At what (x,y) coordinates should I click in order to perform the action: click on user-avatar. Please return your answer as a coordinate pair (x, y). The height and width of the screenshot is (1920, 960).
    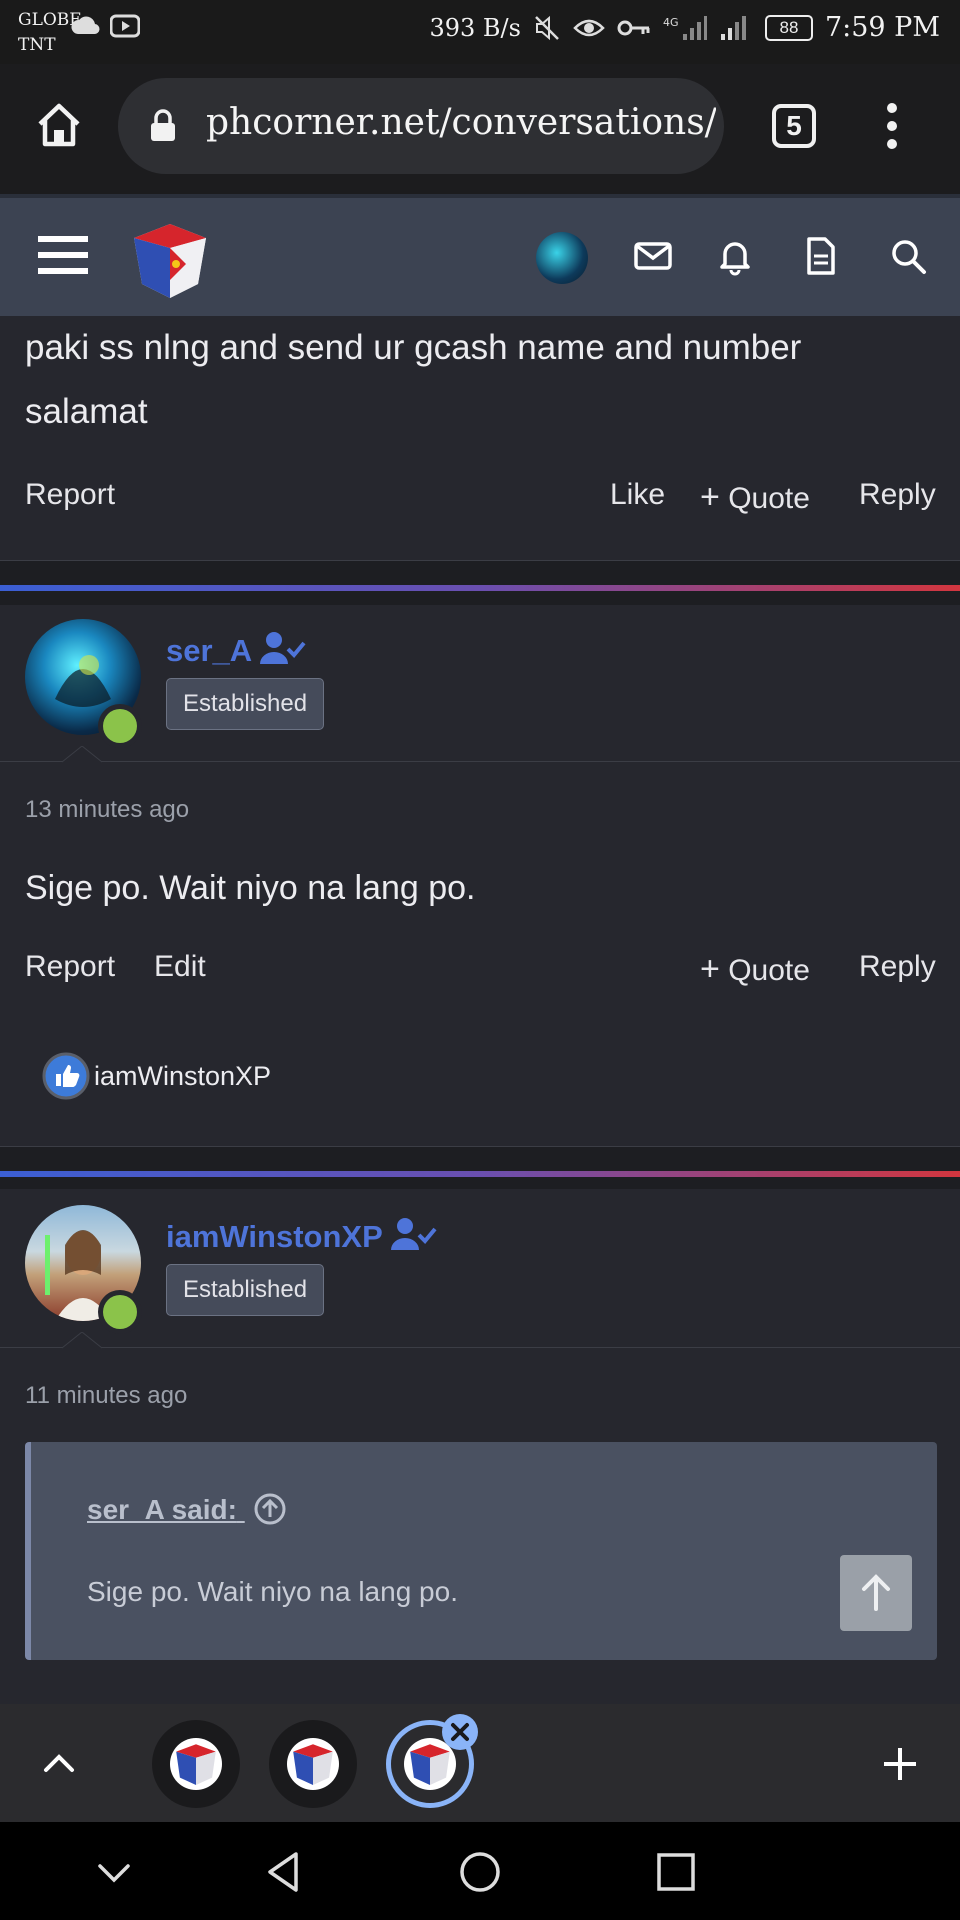
    Looking at the image, I should click on (562, 258).